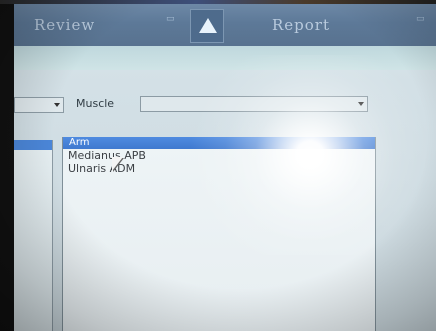 Image resolution: width=436 pixels, height=331 pixels. Describe the element at coordinates (254, 104) in the screenshot. I see `muscle-select` at that location.